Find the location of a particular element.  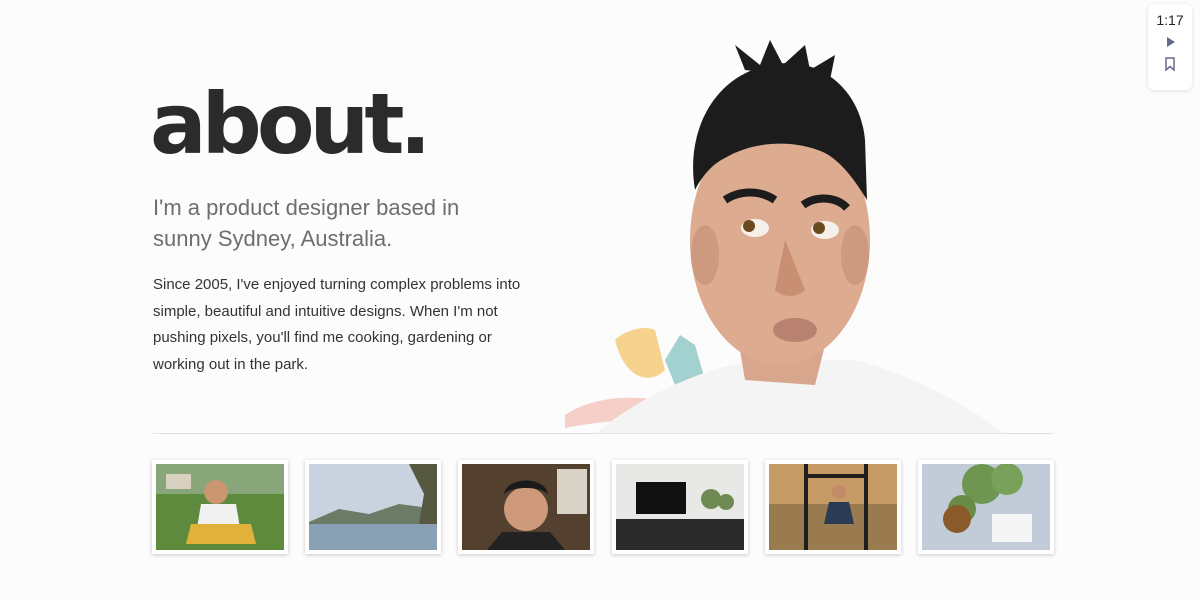

photo-desk-setup is located at coordinates (679, 507).